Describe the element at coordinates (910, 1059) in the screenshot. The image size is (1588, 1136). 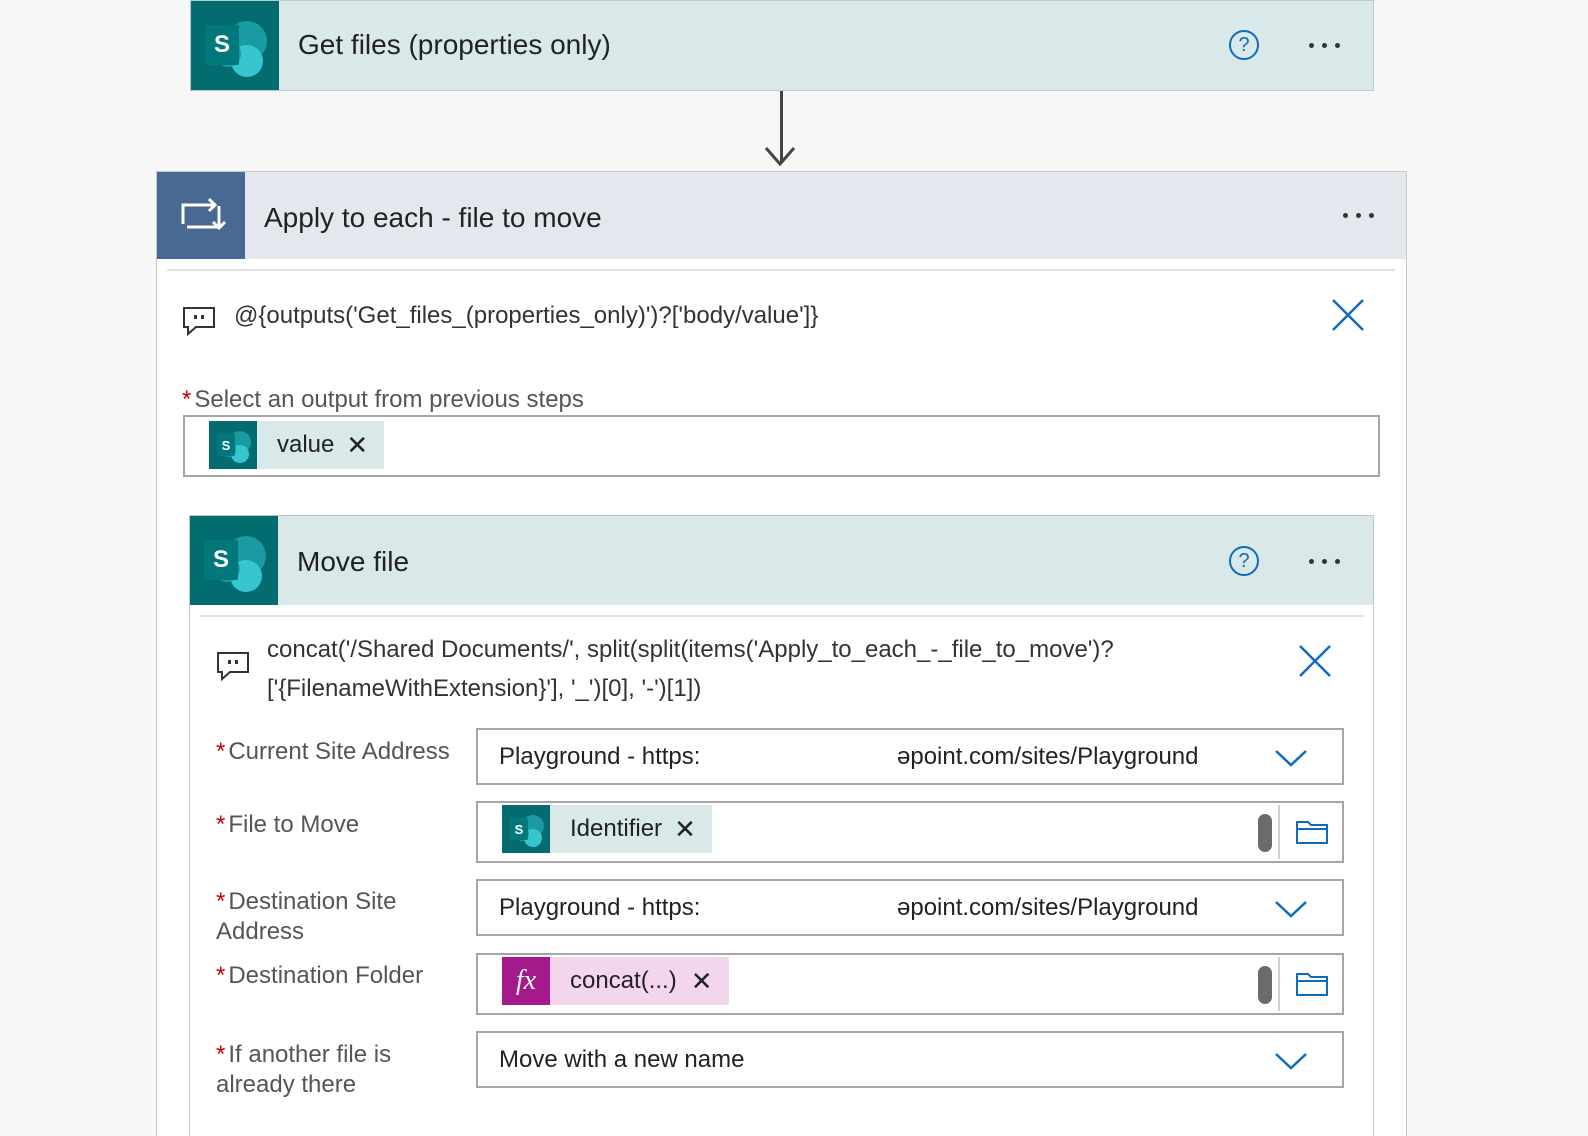
I see `conflict-dropdown: Move with a new name` at that location.